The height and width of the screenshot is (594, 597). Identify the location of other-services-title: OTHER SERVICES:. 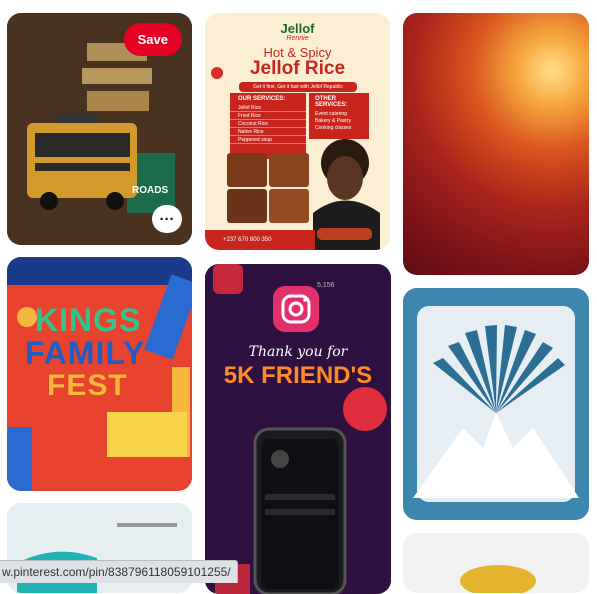
(331, 102).